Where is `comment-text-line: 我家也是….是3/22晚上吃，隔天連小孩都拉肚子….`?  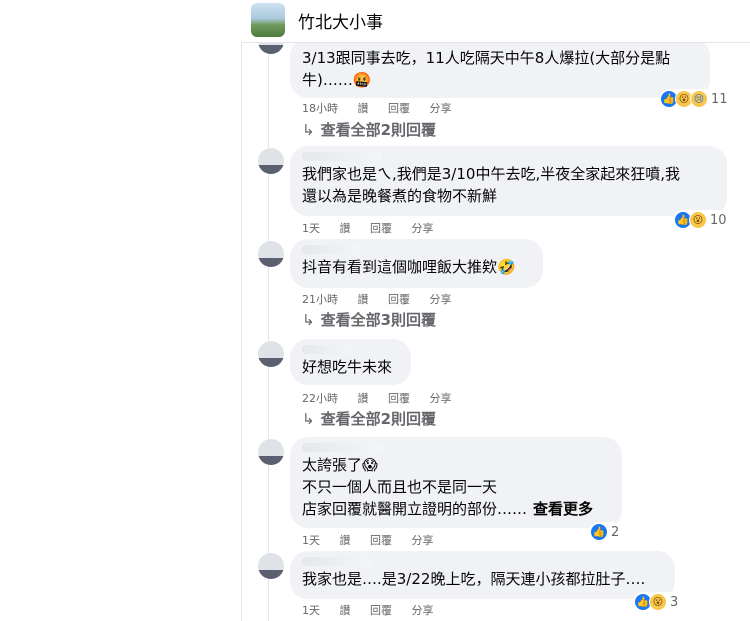 comment-text-line: 我家也是….是3/22晚上吃，隔天連小孩都拉肚子…. is located at coordinates (474, 579).